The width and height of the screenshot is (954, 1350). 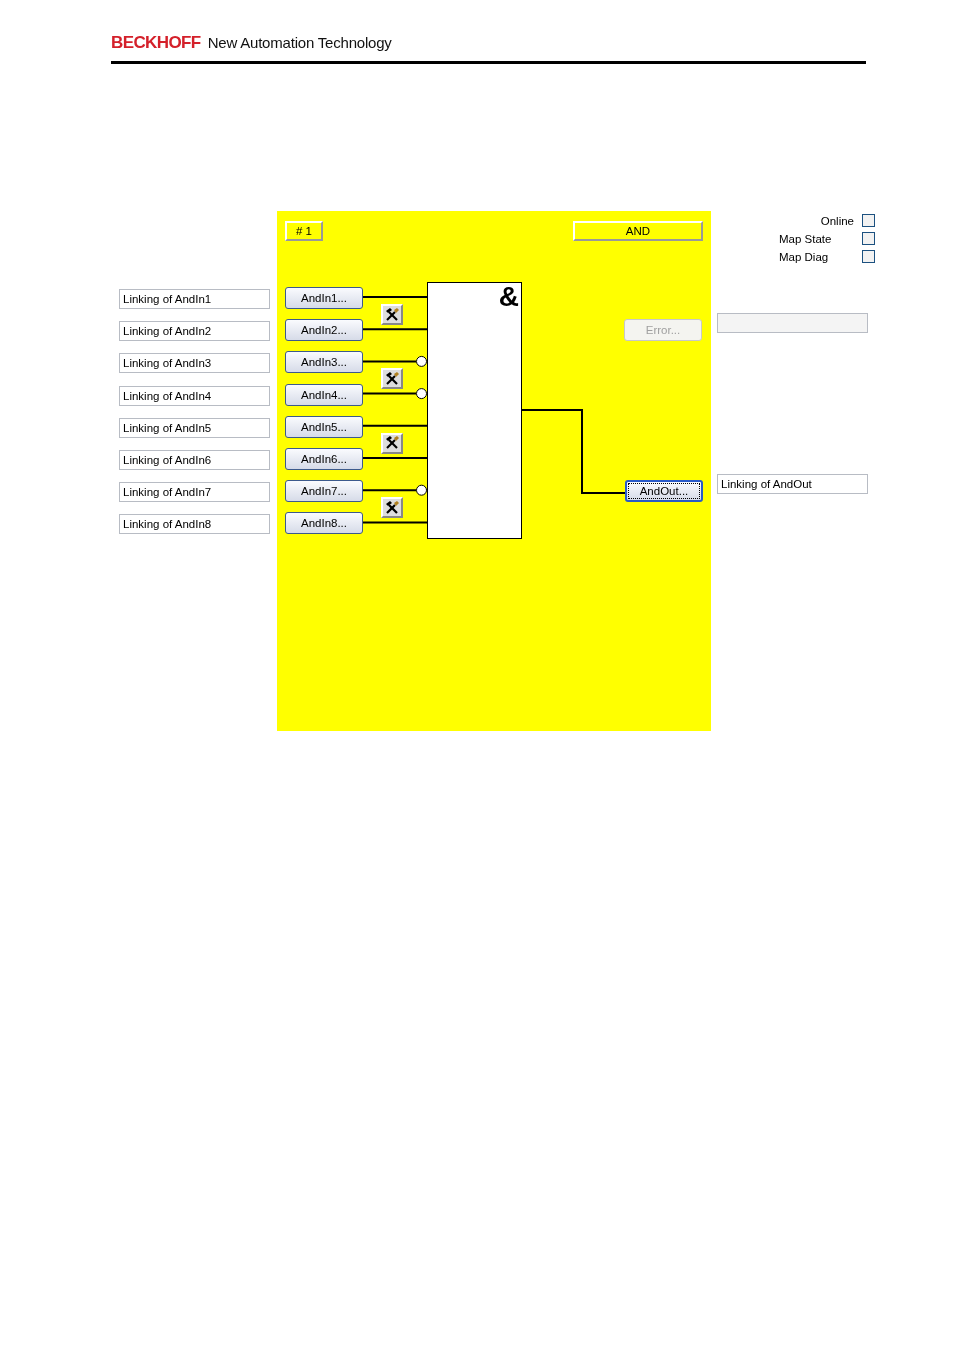 I want to click on link-field: Linking of AndIn1, so click(x=194, y=299).